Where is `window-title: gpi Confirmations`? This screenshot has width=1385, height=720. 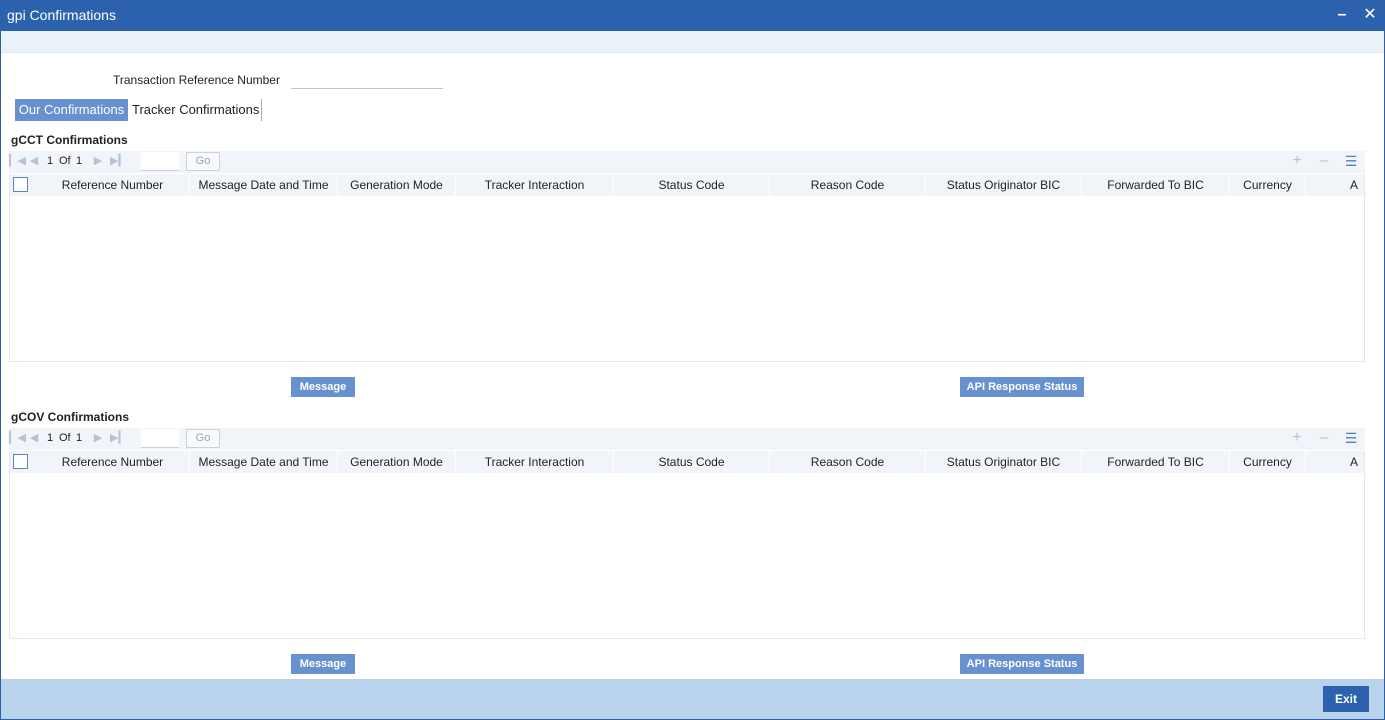 window-title: gpi Confirmations is located at coordinates (61, 15).